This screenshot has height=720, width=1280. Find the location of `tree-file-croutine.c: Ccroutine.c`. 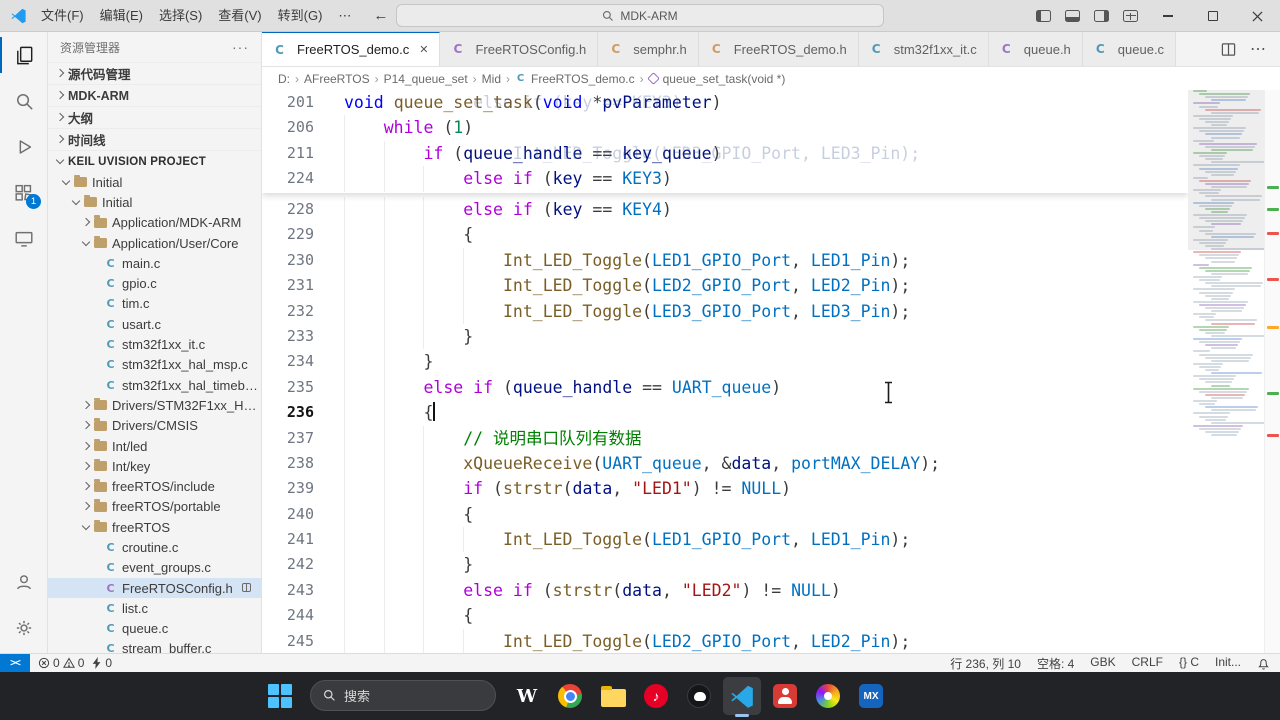

tree-file-croutine.c: Ccroutine.c is located at coordinates (154, 547).